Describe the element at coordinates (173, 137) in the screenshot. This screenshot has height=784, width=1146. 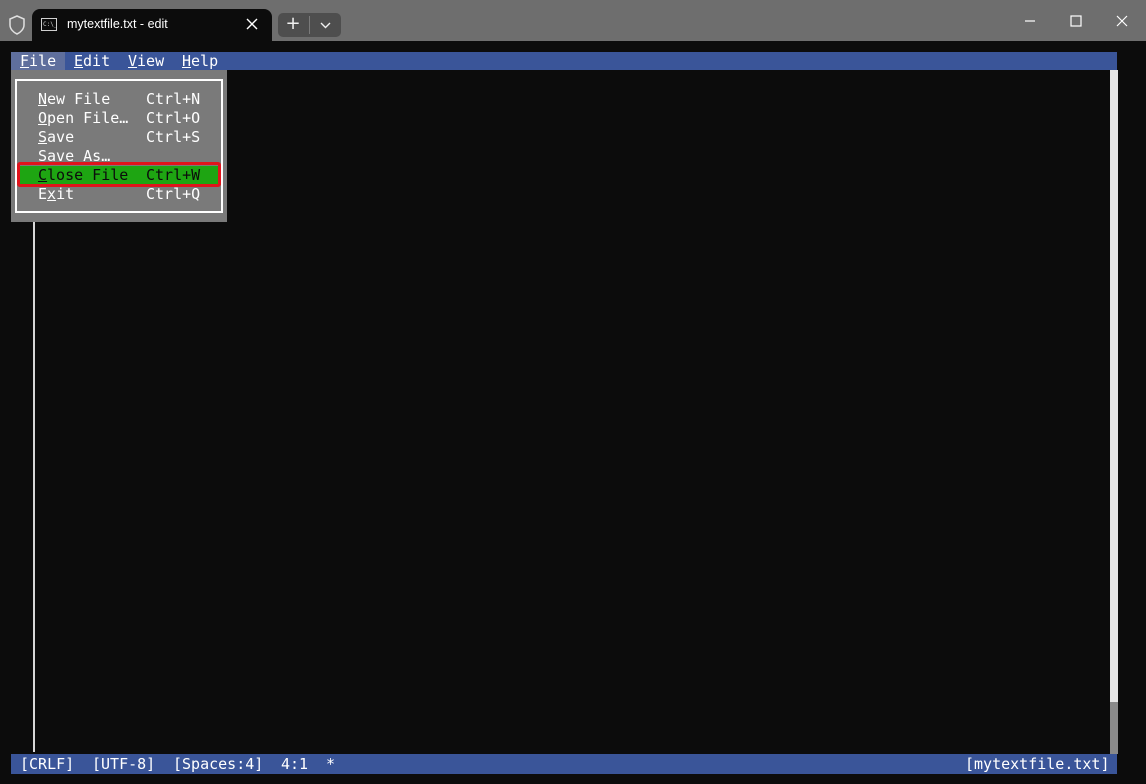
I see `shortcut-label: Ctrl+S` at that location.